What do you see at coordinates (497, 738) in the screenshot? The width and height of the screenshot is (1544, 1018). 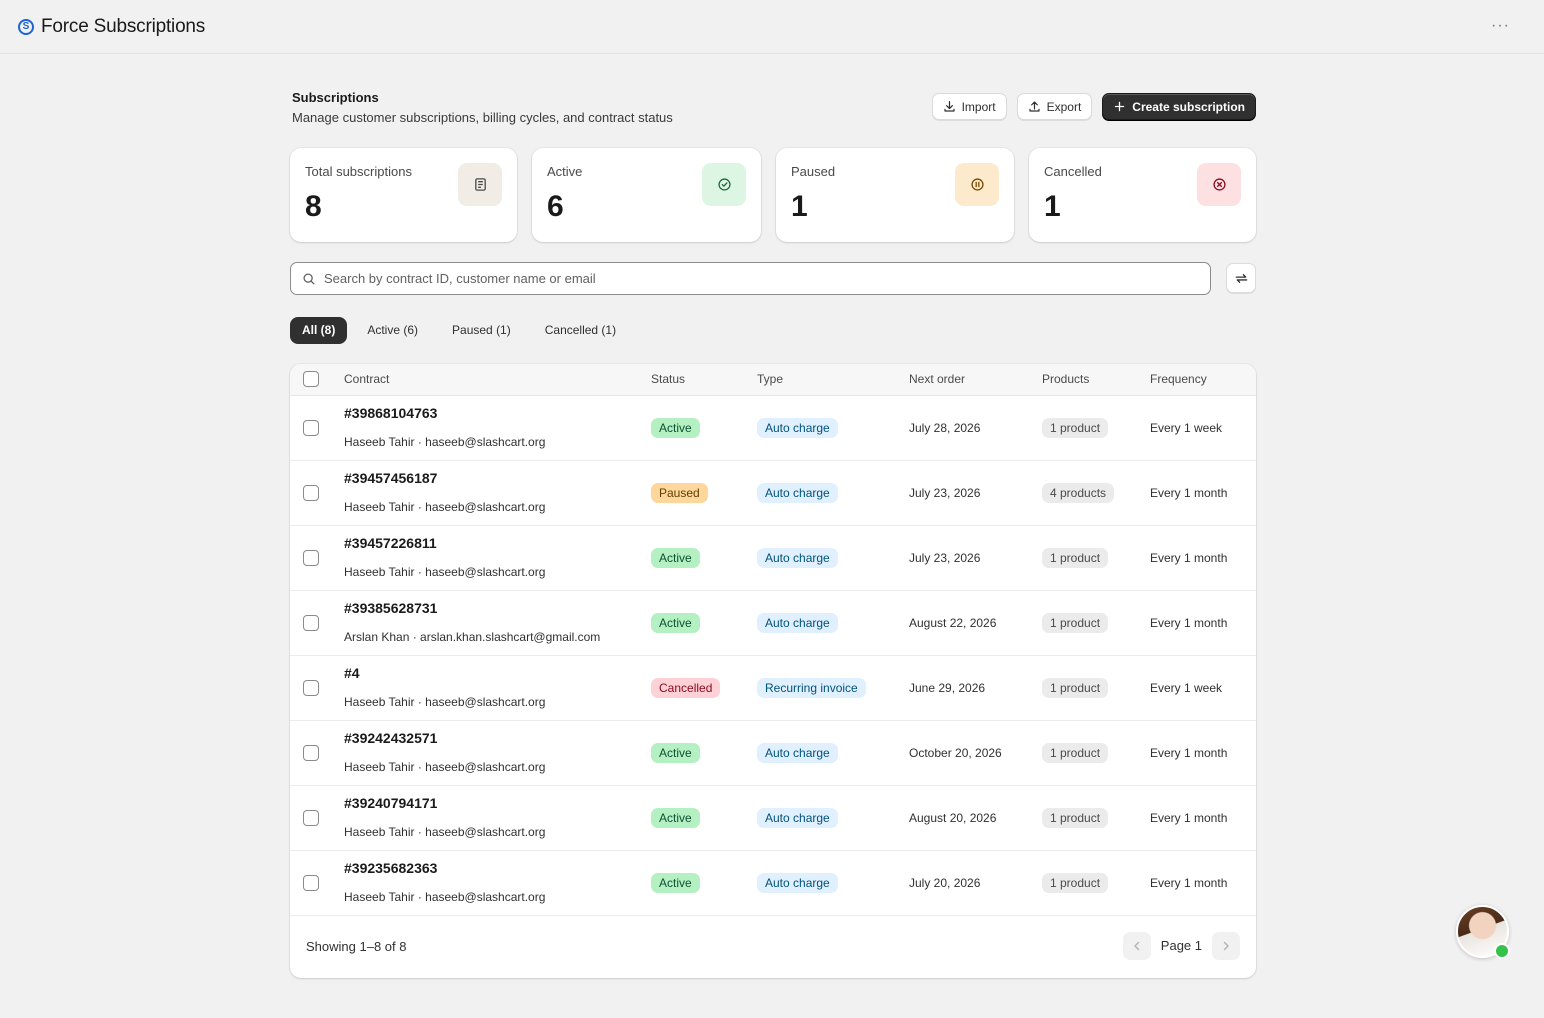 I see `contract-id-link: #39242432571` at bounding box center [497, 738].